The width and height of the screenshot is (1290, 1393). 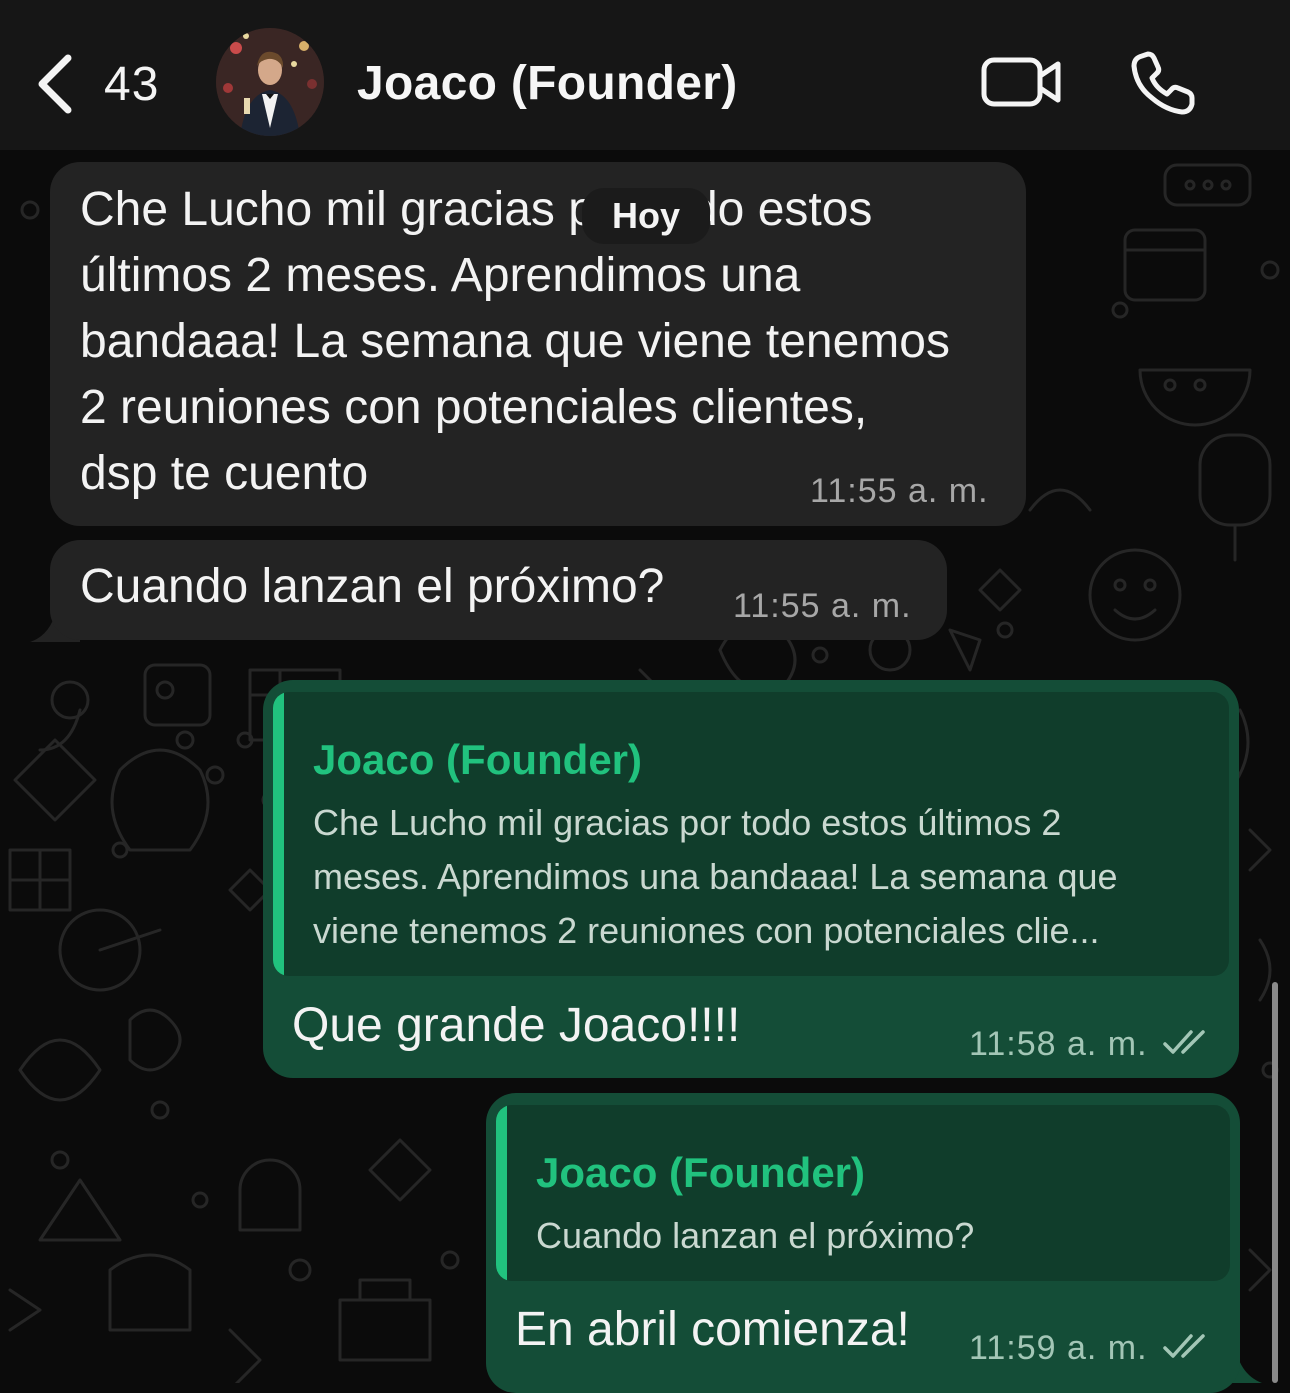 I want to click on unread-count: 43, so click(x=132, y=84).